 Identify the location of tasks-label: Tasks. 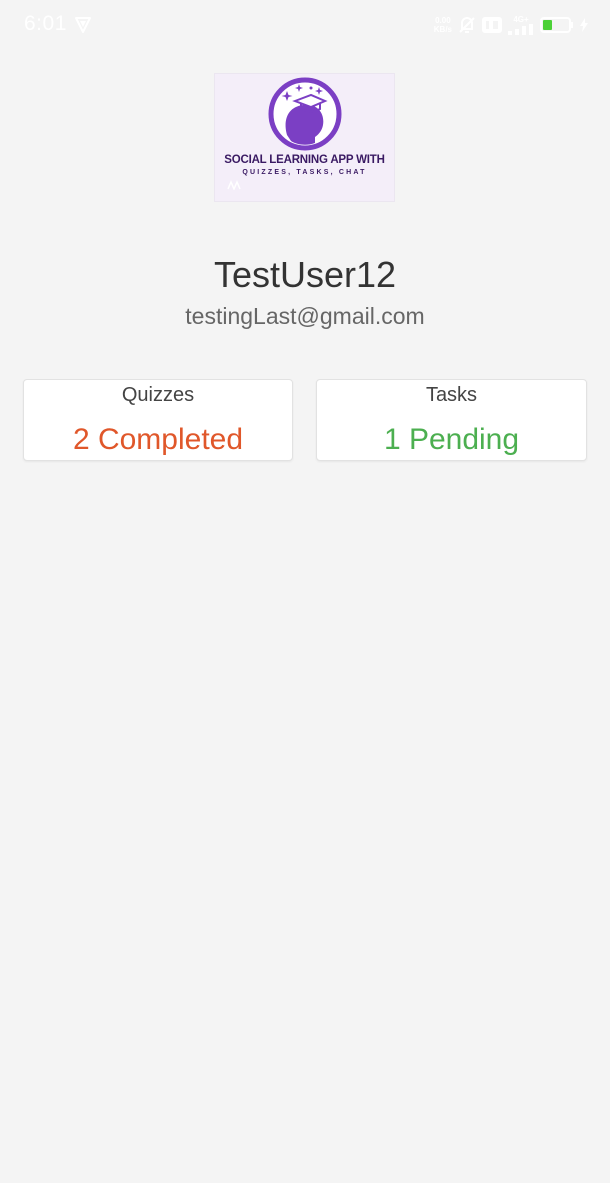
(451, 395).